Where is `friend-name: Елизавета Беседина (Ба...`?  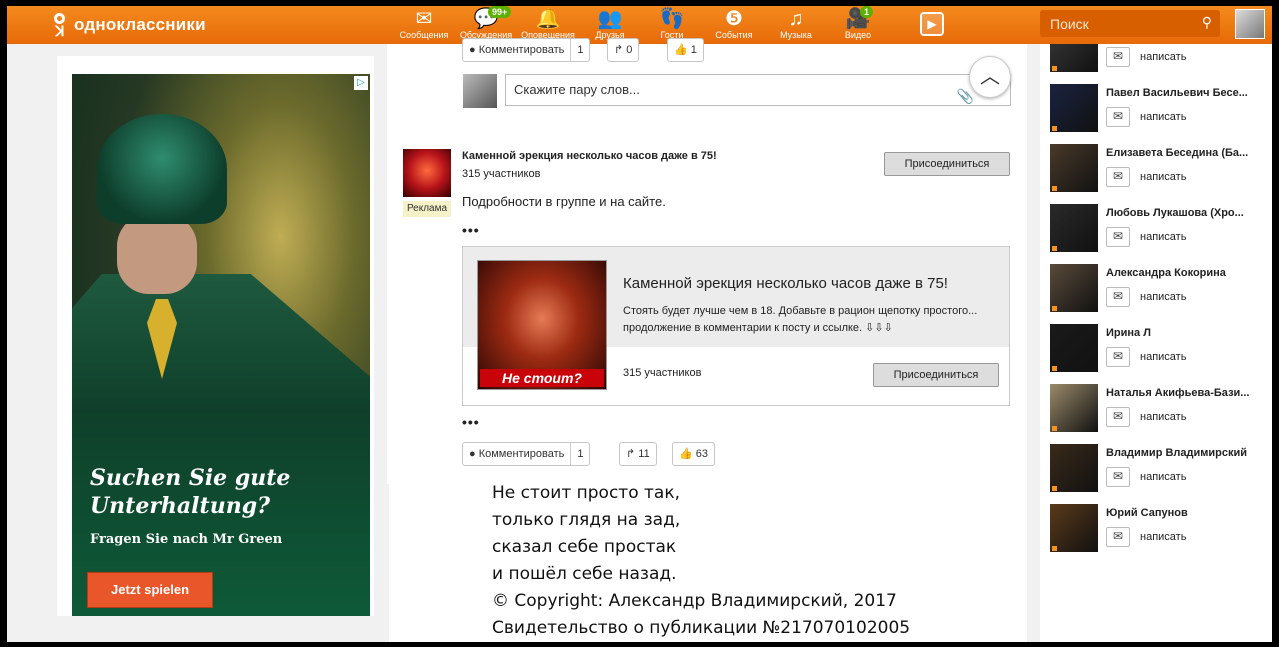 friend-name: Елизавета Беседина (Ба... is located at coordinates (1188, 153).